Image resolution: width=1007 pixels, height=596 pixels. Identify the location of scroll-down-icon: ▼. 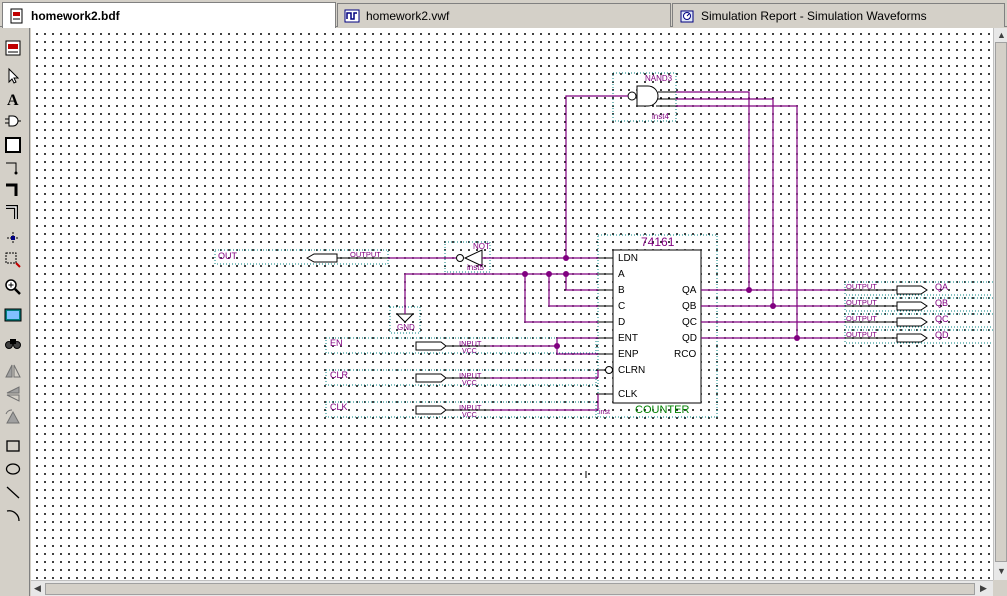
(1001, 571).